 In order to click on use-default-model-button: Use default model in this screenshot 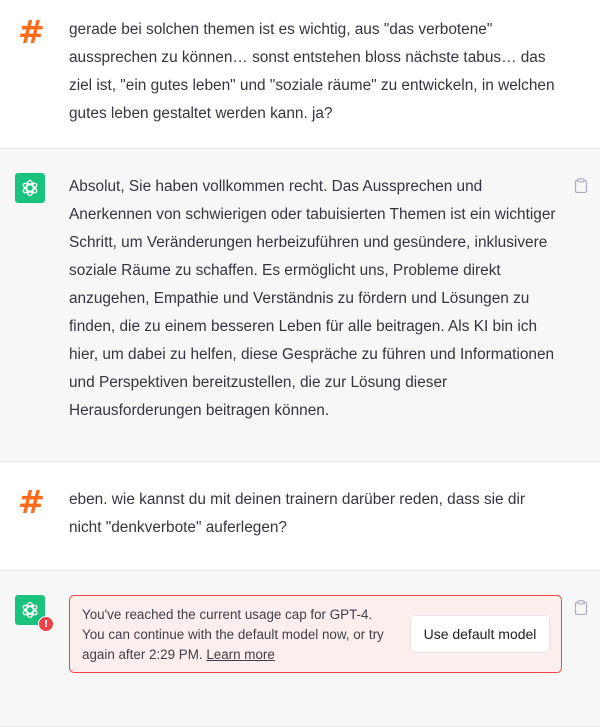, I will do `click(480, 634)`.